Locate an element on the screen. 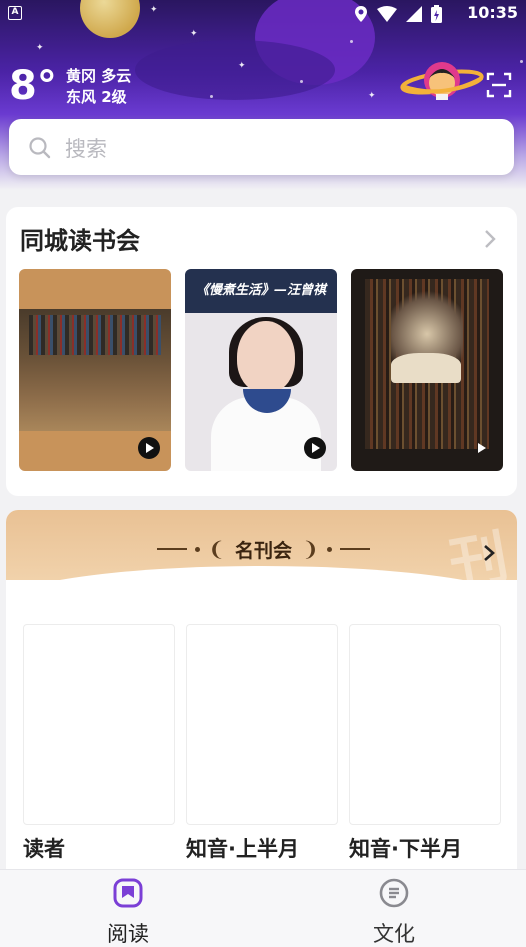 This screenshot has width=526, height=947. weather-wind: 东风 2级 is located at coordinates (96, 97).